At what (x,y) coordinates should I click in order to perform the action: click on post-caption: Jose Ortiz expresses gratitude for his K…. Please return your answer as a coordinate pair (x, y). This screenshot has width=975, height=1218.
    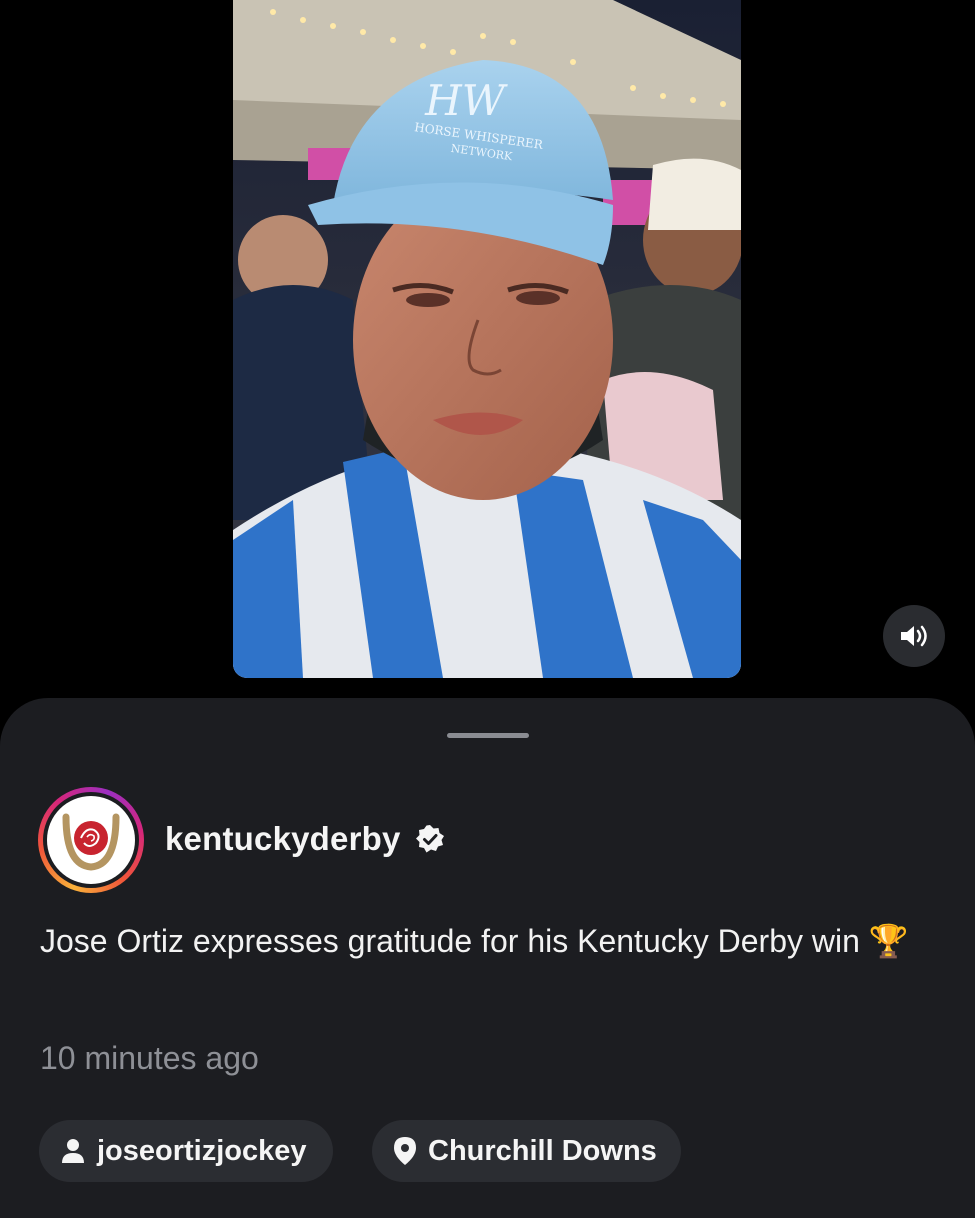
    Looking at the image, I should click on (474, 941).